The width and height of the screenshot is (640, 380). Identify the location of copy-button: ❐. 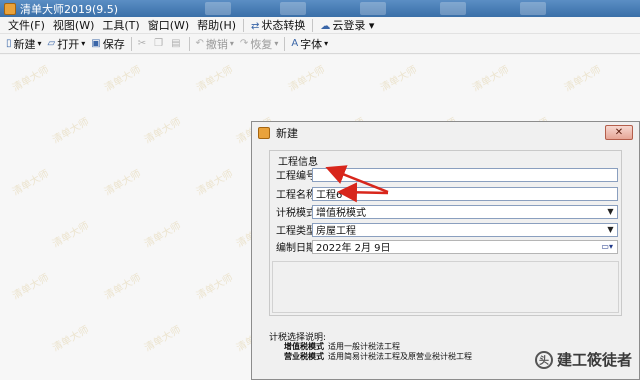
(159, 43).